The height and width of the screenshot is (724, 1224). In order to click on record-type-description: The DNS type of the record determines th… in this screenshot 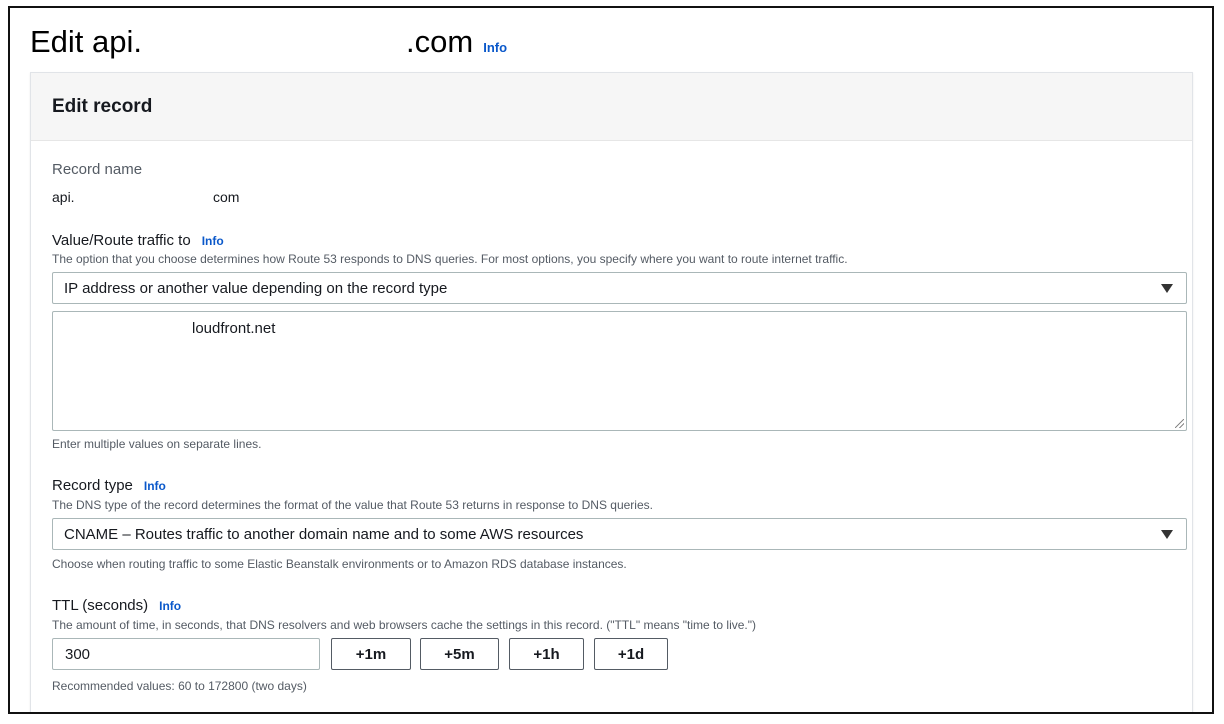, I will do `click(352, 505)`.